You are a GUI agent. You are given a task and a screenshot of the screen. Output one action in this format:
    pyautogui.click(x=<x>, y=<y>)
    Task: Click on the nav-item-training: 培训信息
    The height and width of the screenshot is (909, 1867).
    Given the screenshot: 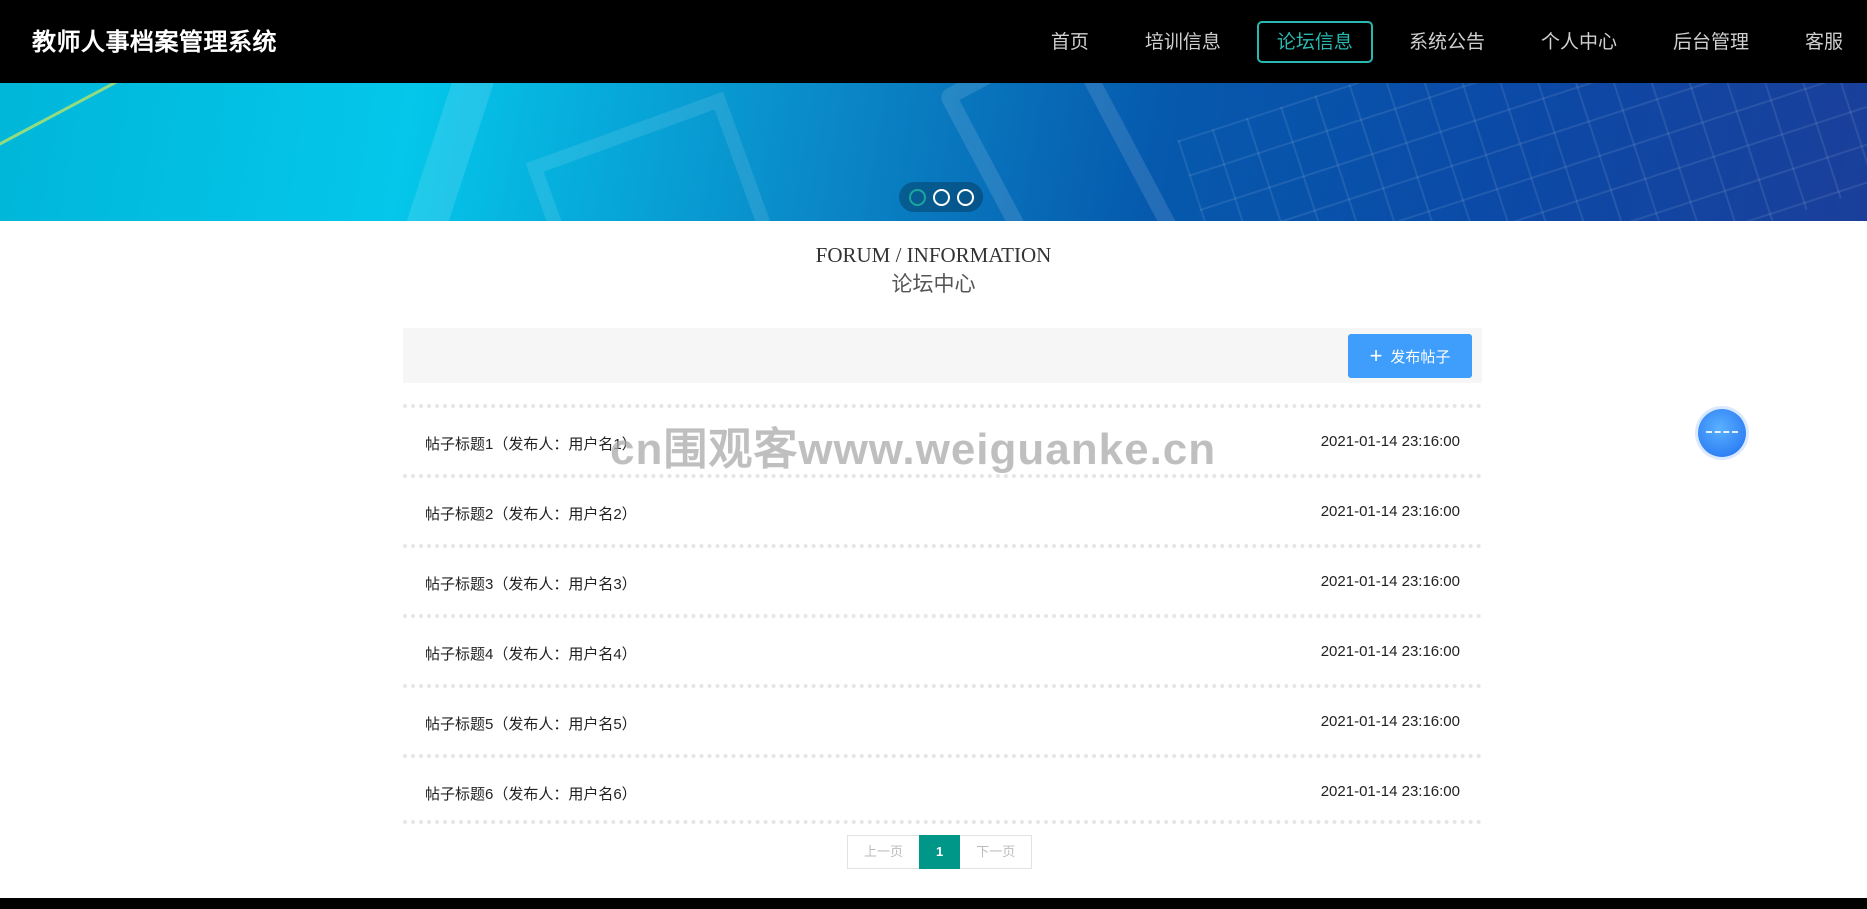 What is the action you would take?
    pyautogui.click(x=1183, y=42)
    